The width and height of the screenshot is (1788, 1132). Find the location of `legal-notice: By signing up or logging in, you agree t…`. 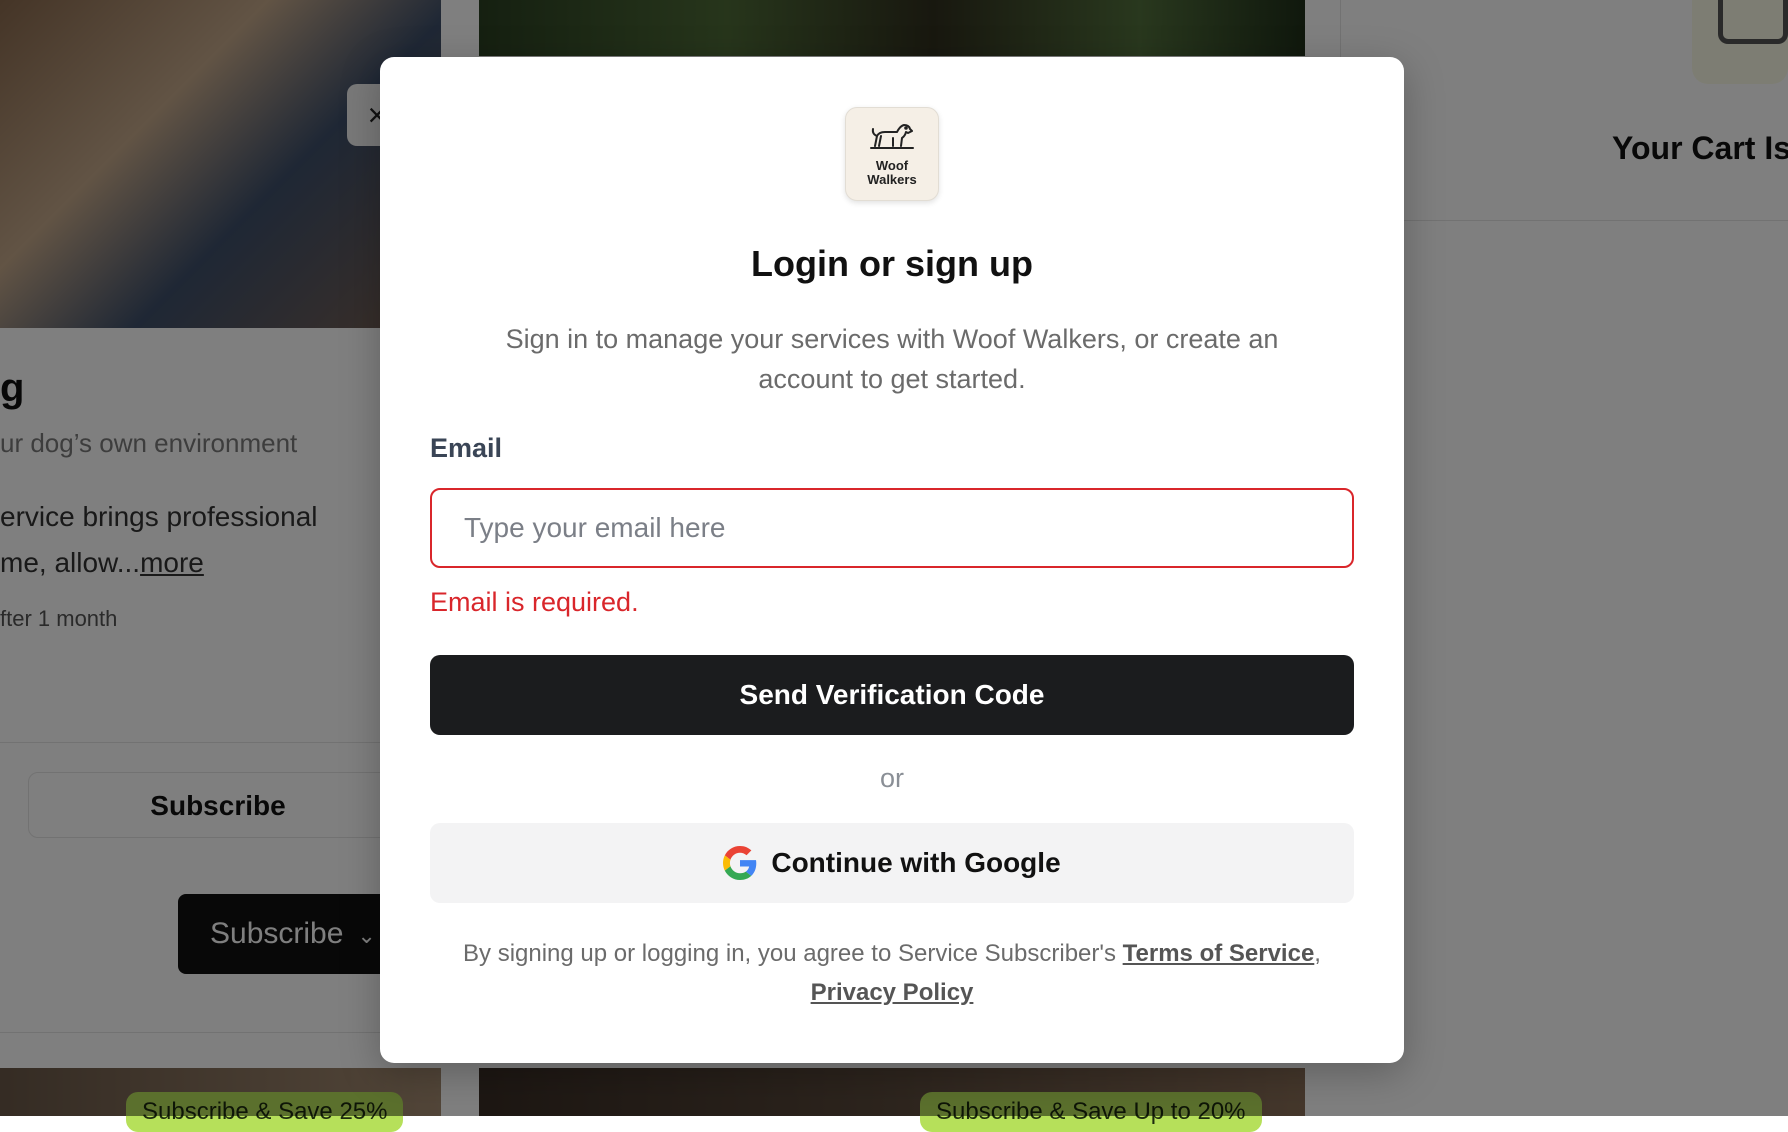

legal-notice: By signing up or logging in, you agree t… is located at coordinates (892, 973).